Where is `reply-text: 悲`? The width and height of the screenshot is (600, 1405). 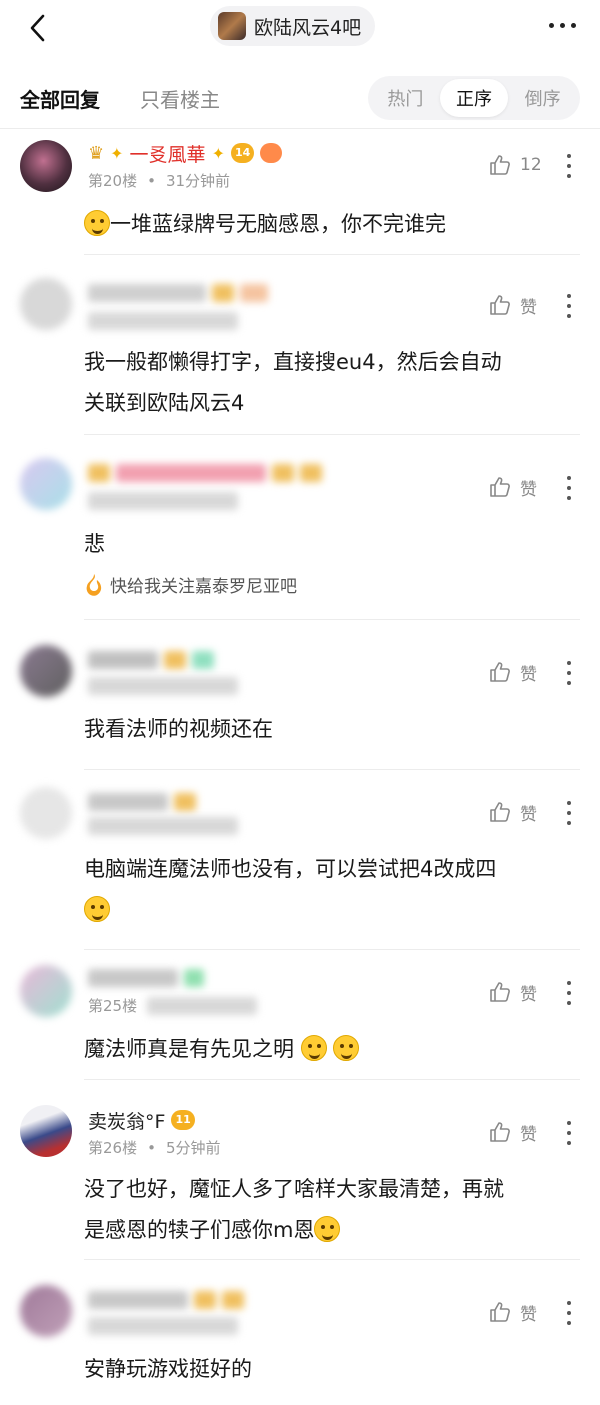 reply-text: 悲 is located at coordinates (94, 544).